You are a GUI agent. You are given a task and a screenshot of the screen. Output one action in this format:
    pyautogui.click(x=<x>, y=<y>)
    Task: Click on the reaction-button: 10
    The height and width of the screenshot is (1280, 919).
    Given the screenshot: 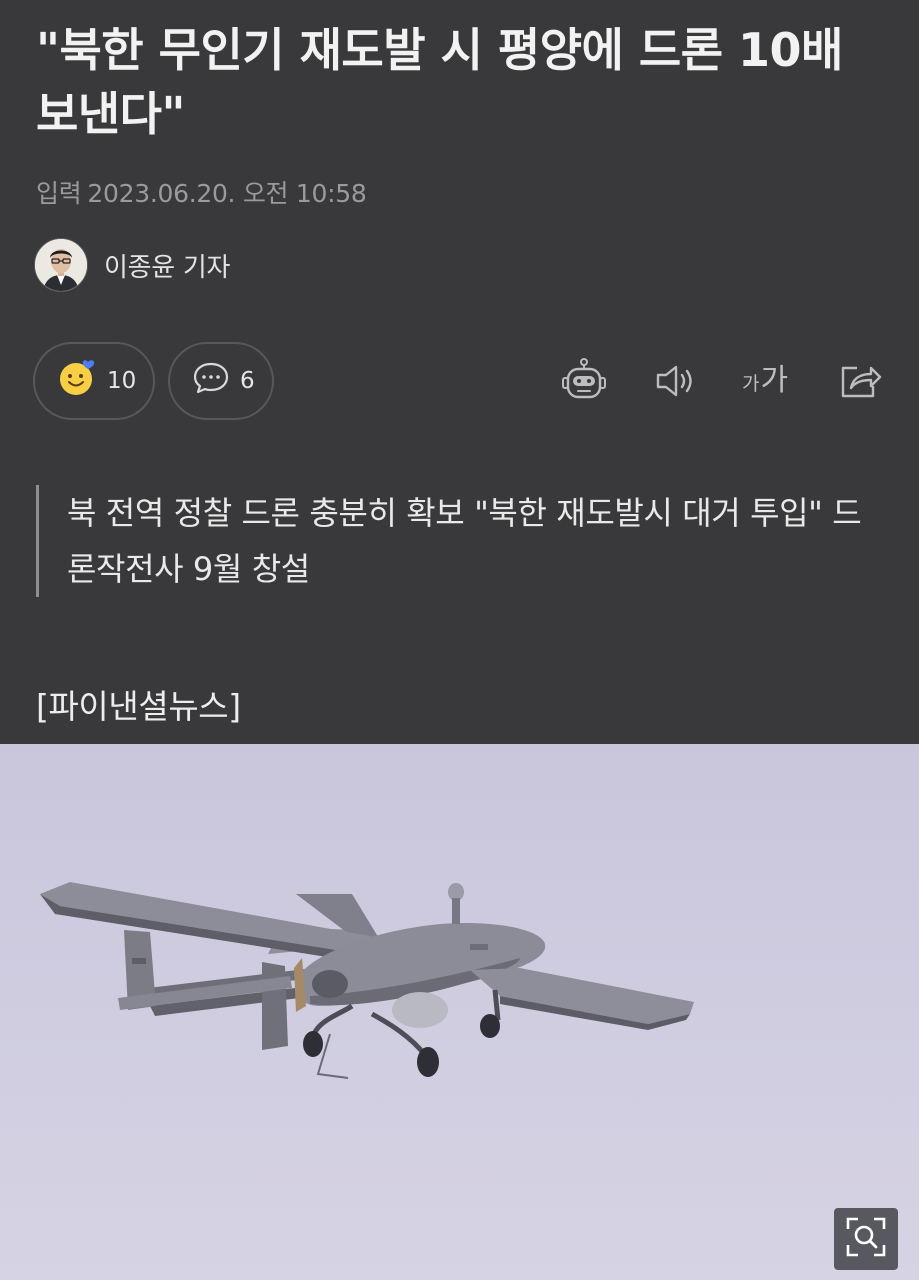 What is the action you would take?
    pyautogui.click(x=94, y=381)
    